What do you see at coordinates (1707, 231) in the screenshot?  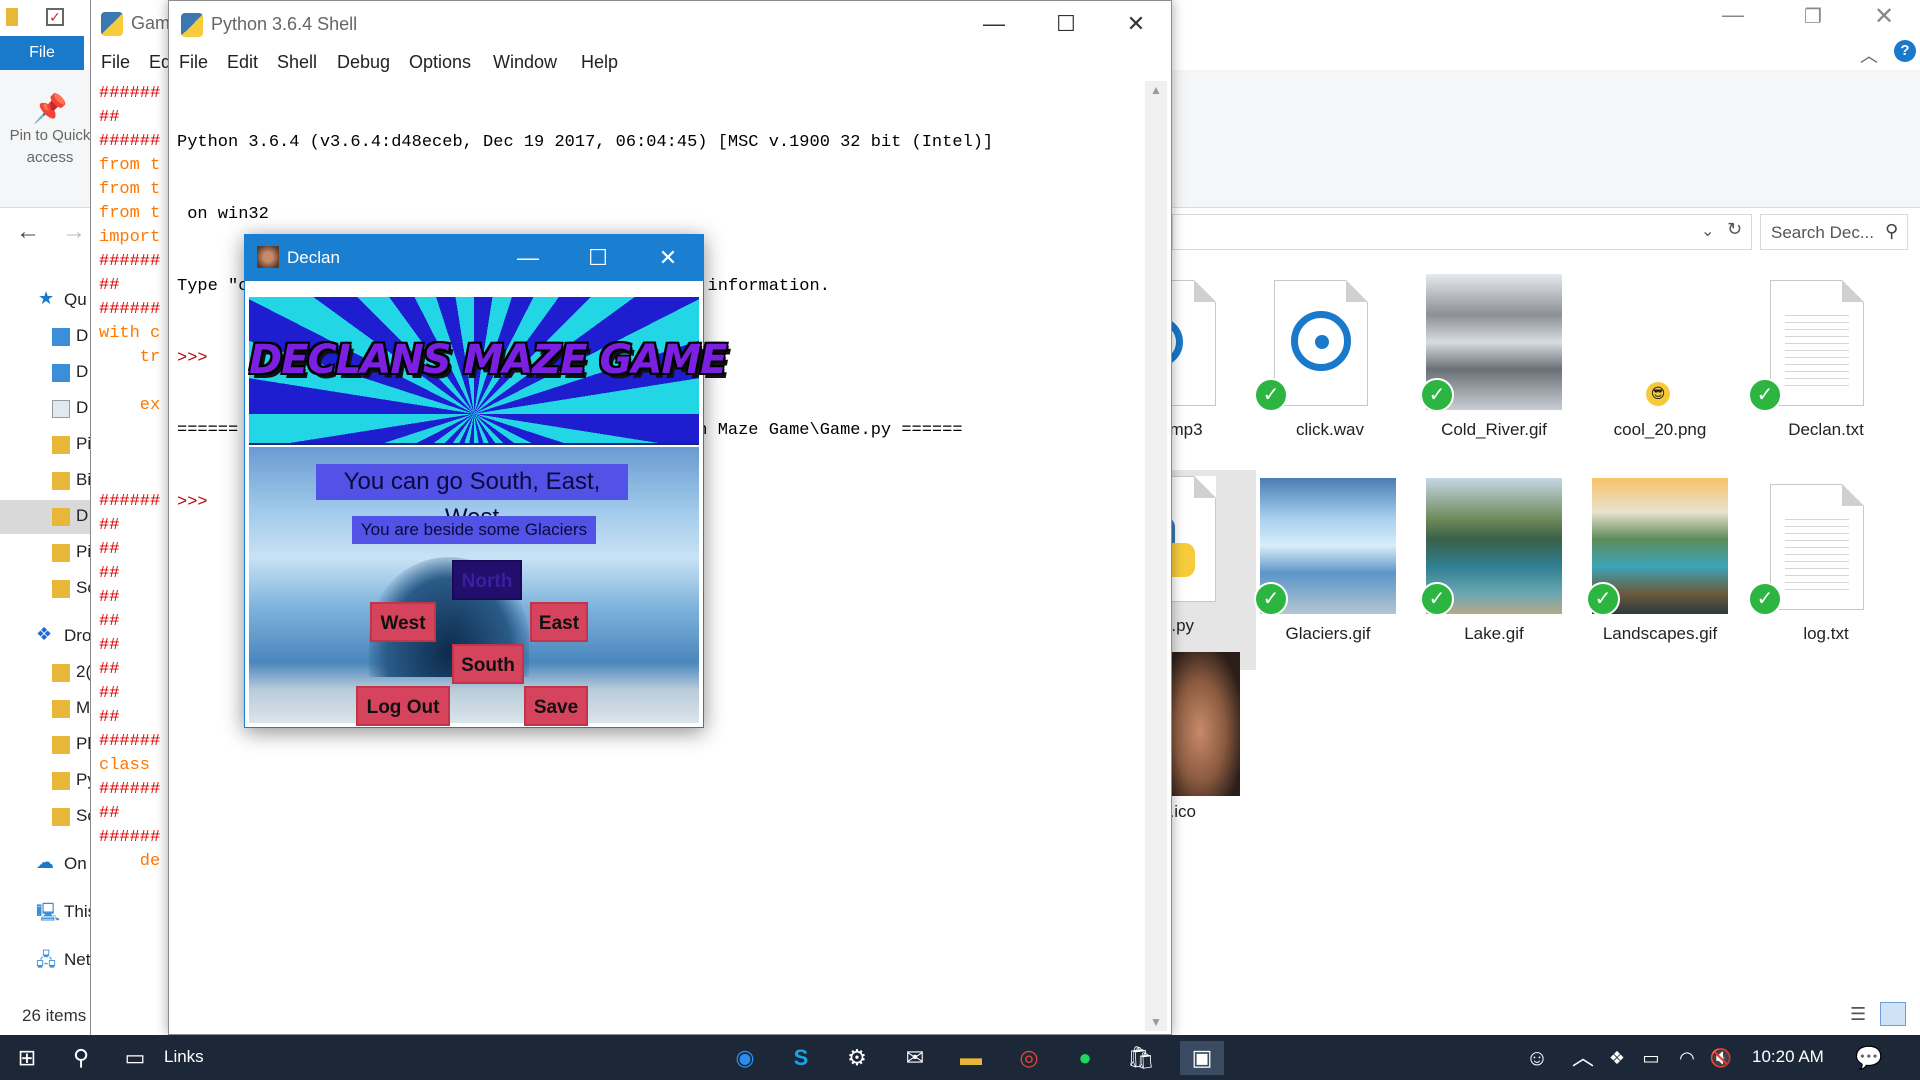 I see `address-dropdown-icon: ⌄` at bounding box center [1707, 231].